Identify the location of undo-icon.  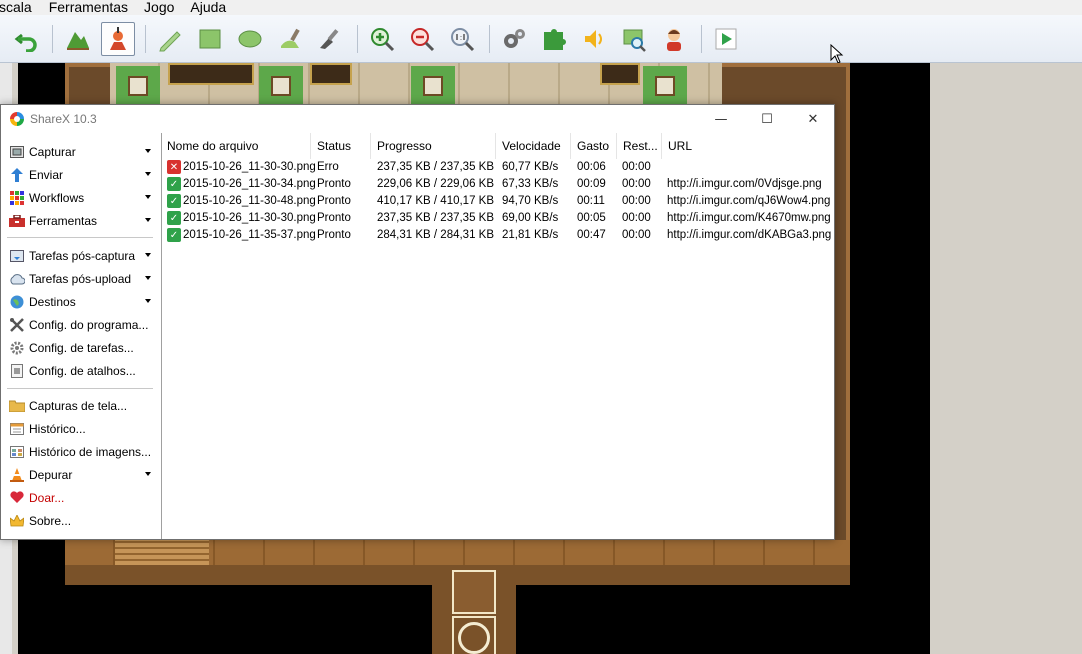
(27, 39).